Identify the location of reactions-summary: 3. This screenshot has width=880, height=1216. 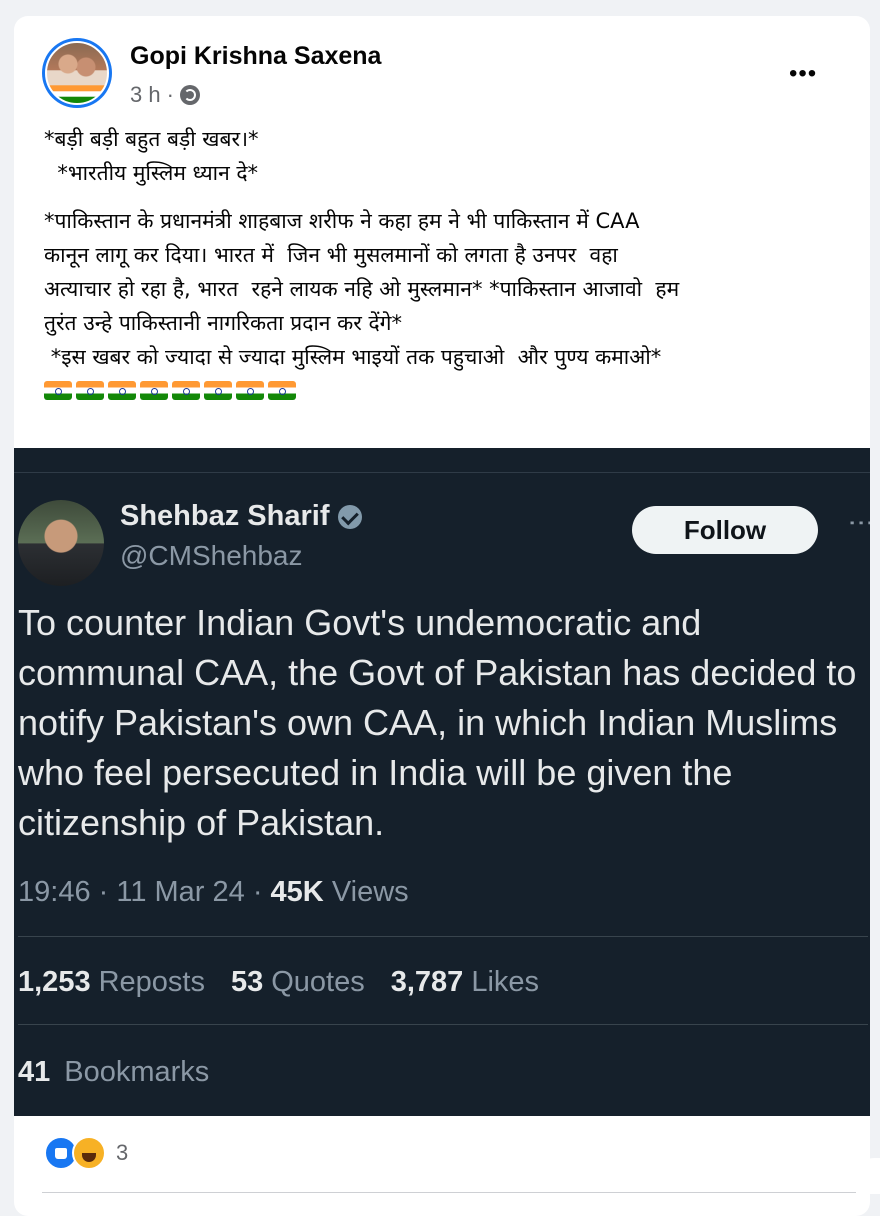
(86, 1153).